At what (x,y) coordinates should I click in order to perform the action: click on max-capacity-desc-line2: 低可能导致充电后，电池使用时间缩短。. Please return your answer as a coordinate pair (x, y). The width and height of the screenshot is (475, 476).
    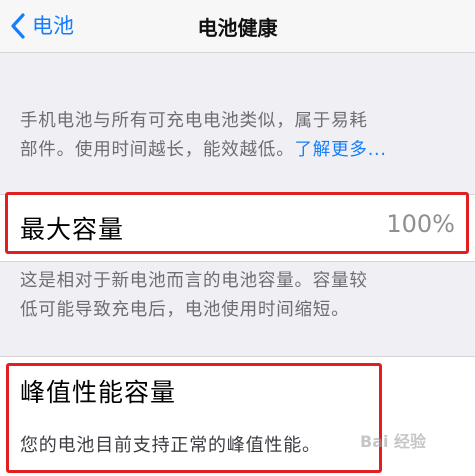
    Looking at the image, I should click on (185, 310).